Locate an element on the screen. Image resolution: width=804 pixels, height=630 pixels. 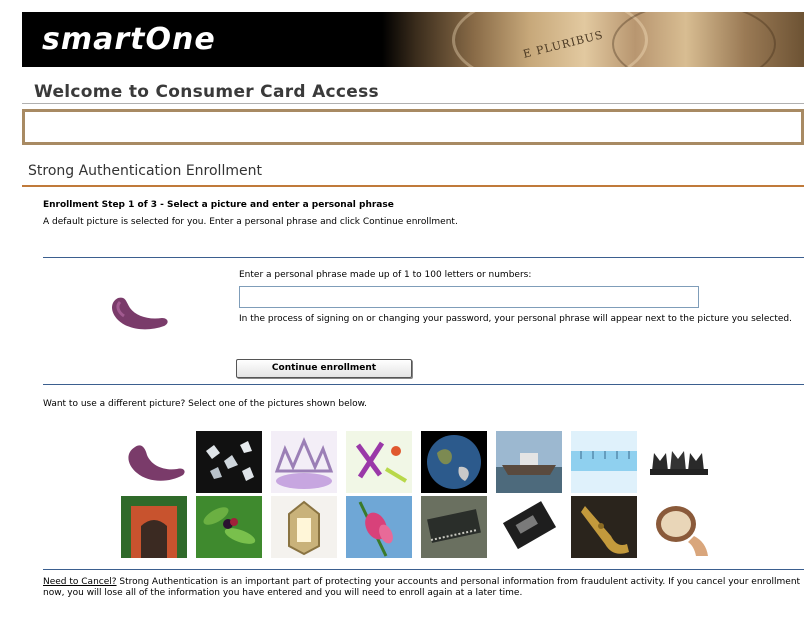
picture-option-drum is located at coordinates (679, 527).